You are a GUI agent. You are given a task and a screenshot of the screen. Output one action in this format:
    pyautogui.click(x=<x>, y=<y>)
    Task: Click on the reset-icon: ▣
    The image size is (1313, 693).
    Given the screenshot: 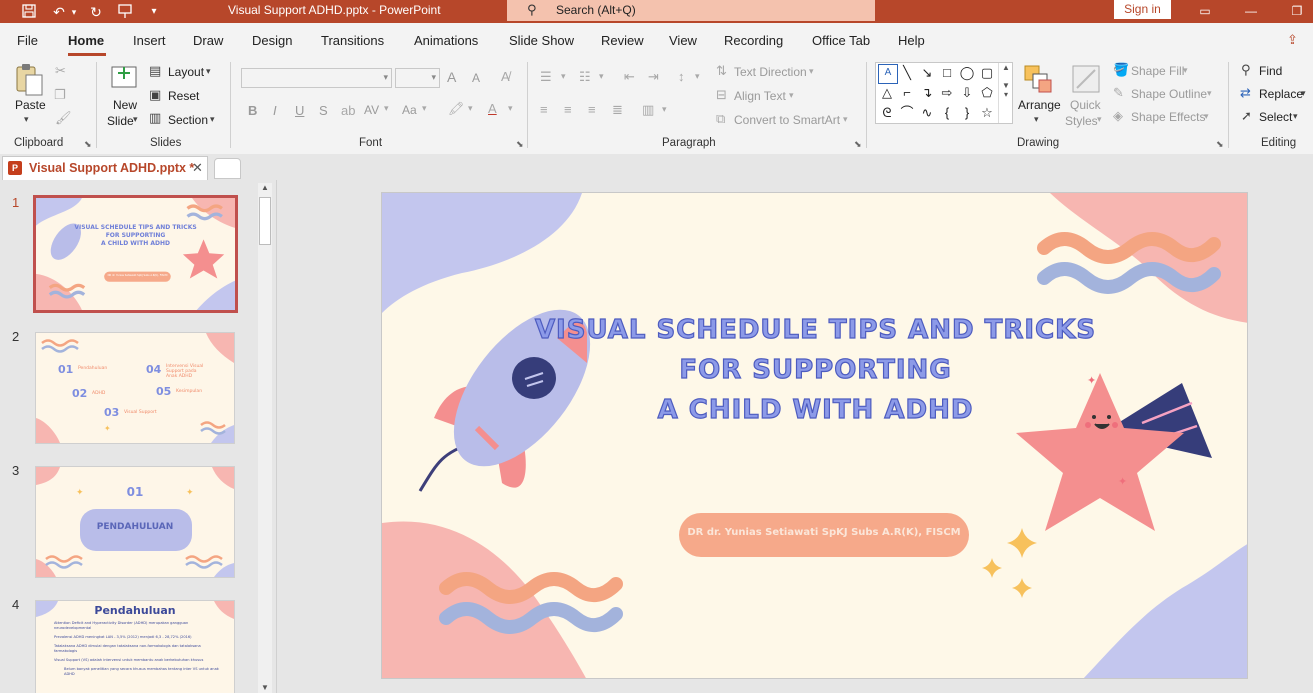 What is the action you would take?
    pyautogui.click(x=155, y=95)
    